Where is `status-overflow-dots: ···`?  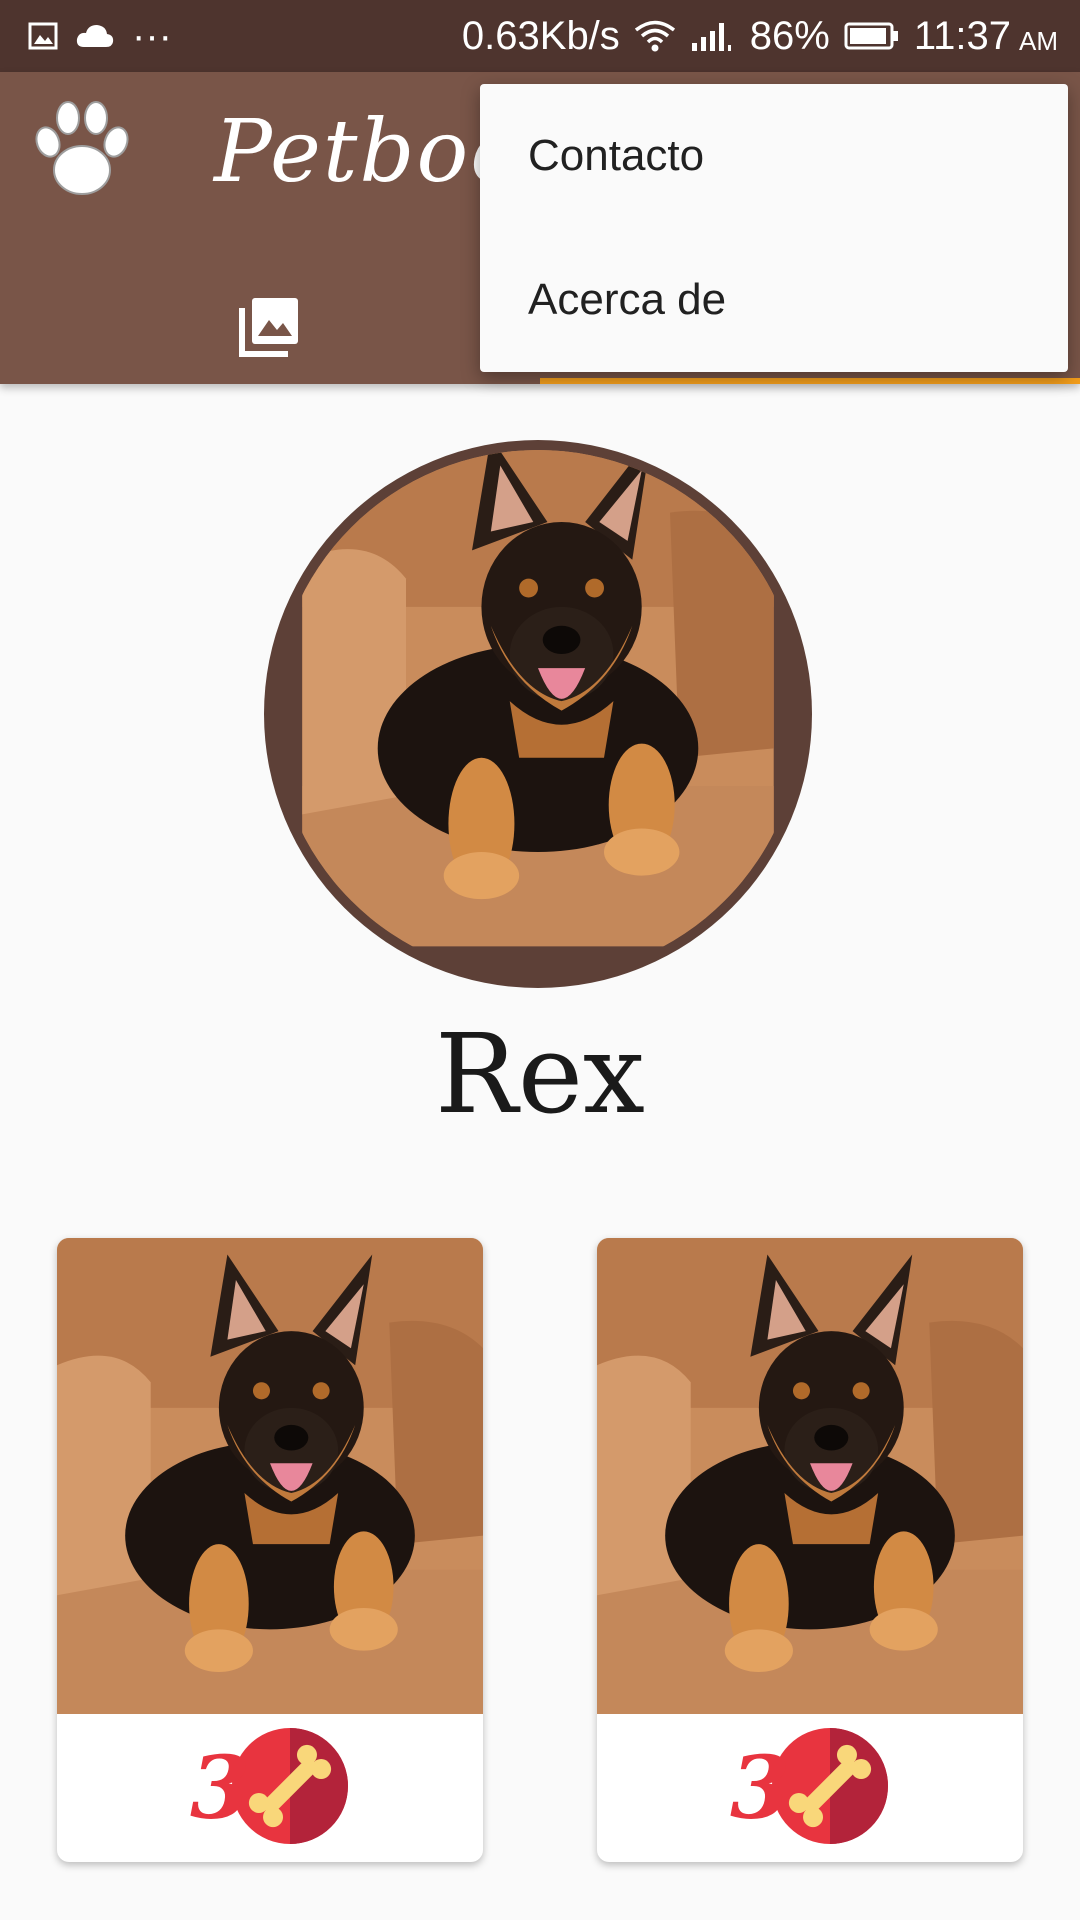
status-overflow-dots: ··· is located at coordinates (152, 35).